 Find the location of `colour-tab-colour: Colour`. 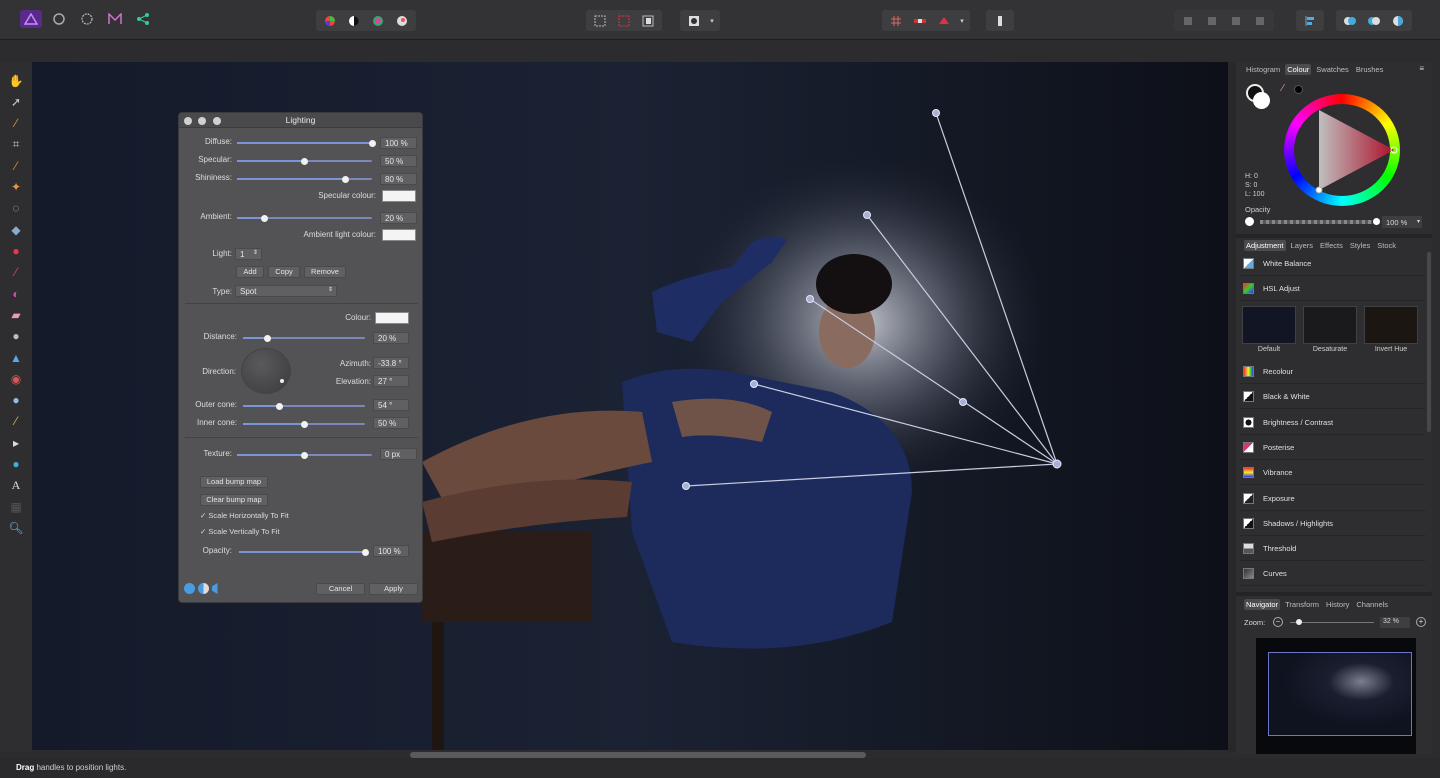

colour-tab-colour: Colour is located at coordinates (1298, 69).